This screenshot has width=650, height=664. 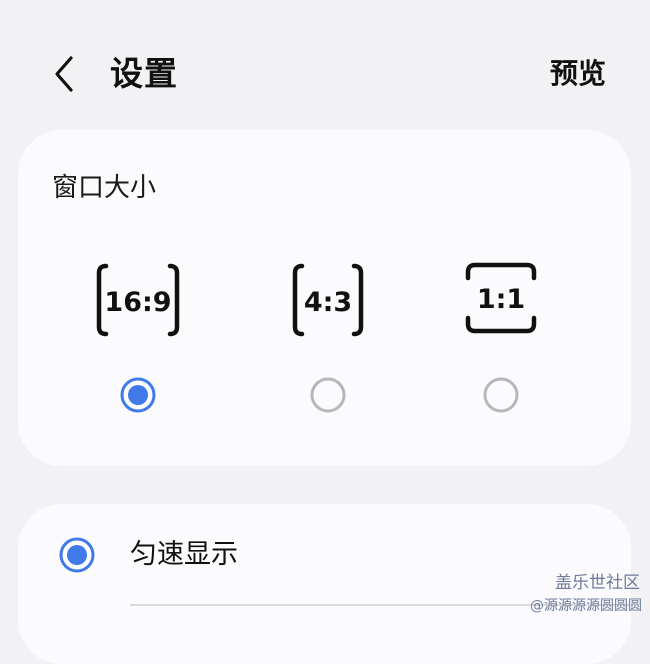 I want to click on ratio-4-3-label: 4:3, so click(x=328, y=302).